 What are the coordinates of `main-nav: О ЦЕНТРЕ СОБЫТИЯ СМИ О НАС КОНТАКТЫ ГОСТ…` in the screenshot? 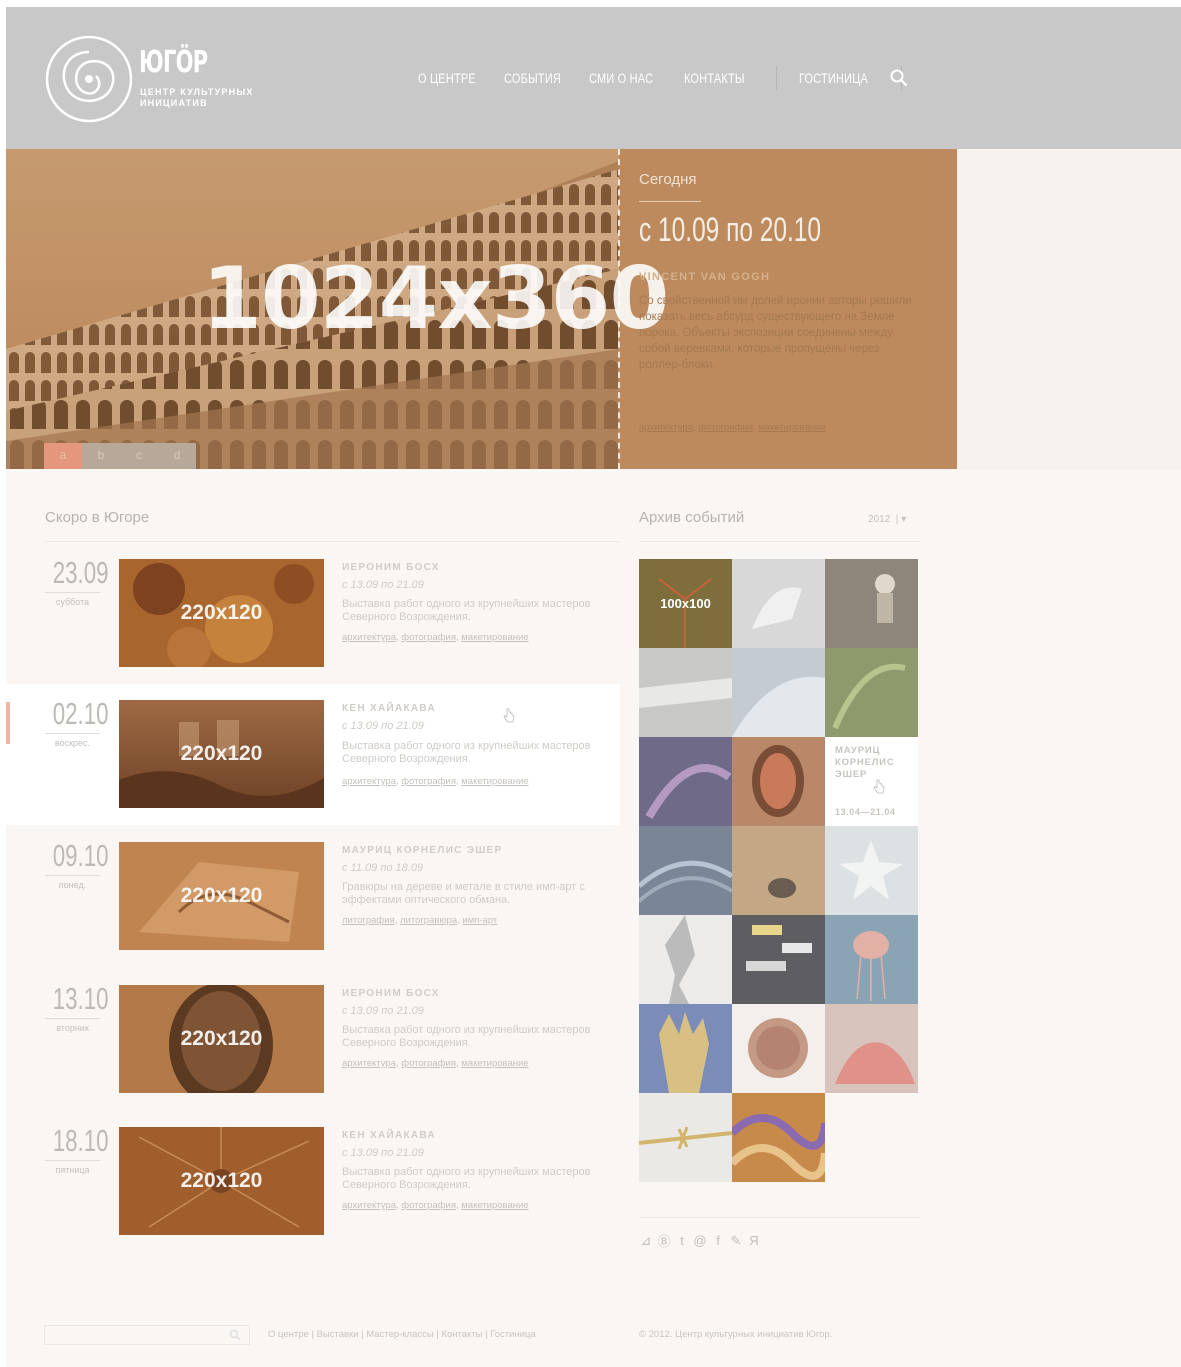 It's located at (671, 78).